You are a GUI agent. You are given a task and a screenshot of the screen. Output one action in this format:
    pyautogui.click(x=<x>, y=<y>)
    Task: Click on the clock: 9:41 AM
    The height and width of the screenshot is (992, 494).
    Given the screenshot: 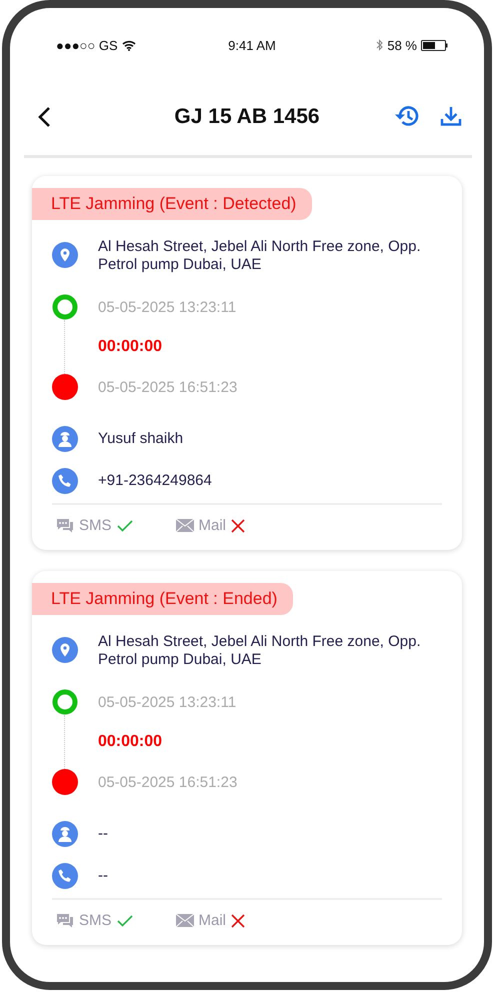 What is the action you would take?
    pyautogui.click(x=252, y=45)
    